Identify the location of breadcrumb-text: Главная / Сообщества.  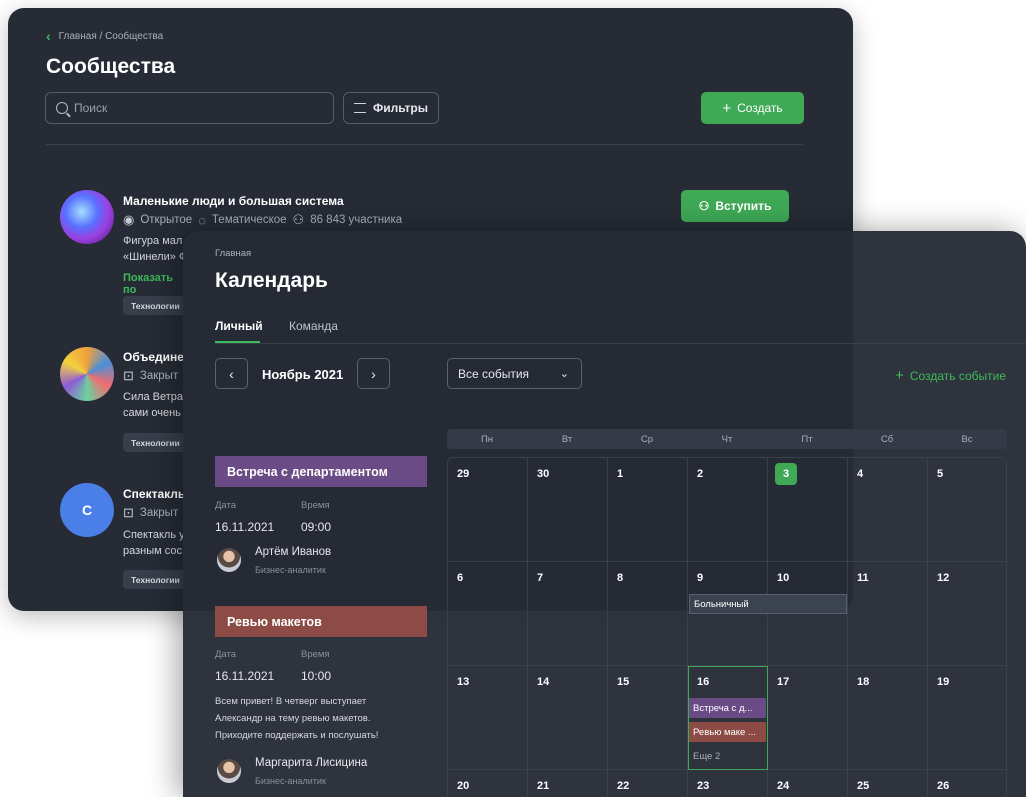
(111, 36).